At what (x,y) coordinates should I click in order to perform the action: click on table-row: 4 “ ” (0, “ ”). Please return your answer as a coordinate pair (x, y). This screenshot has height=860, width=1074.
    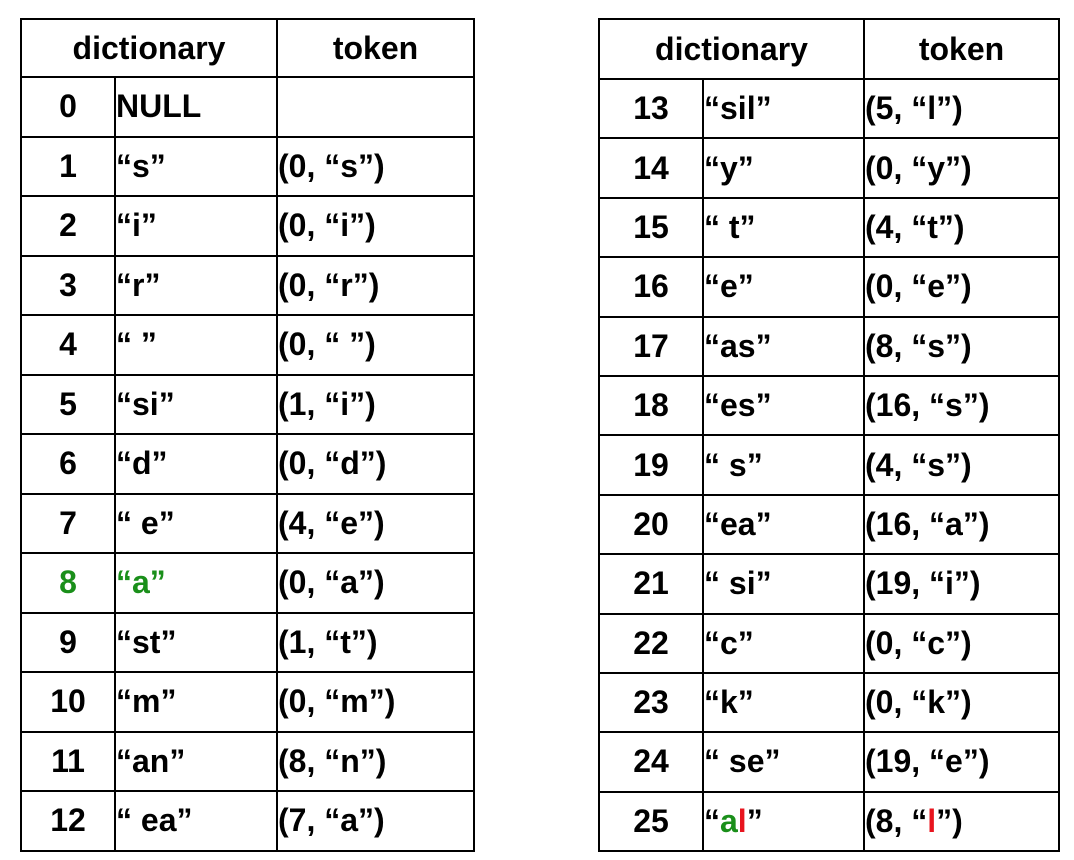
    Looking at the image, I should click on (247, 345).